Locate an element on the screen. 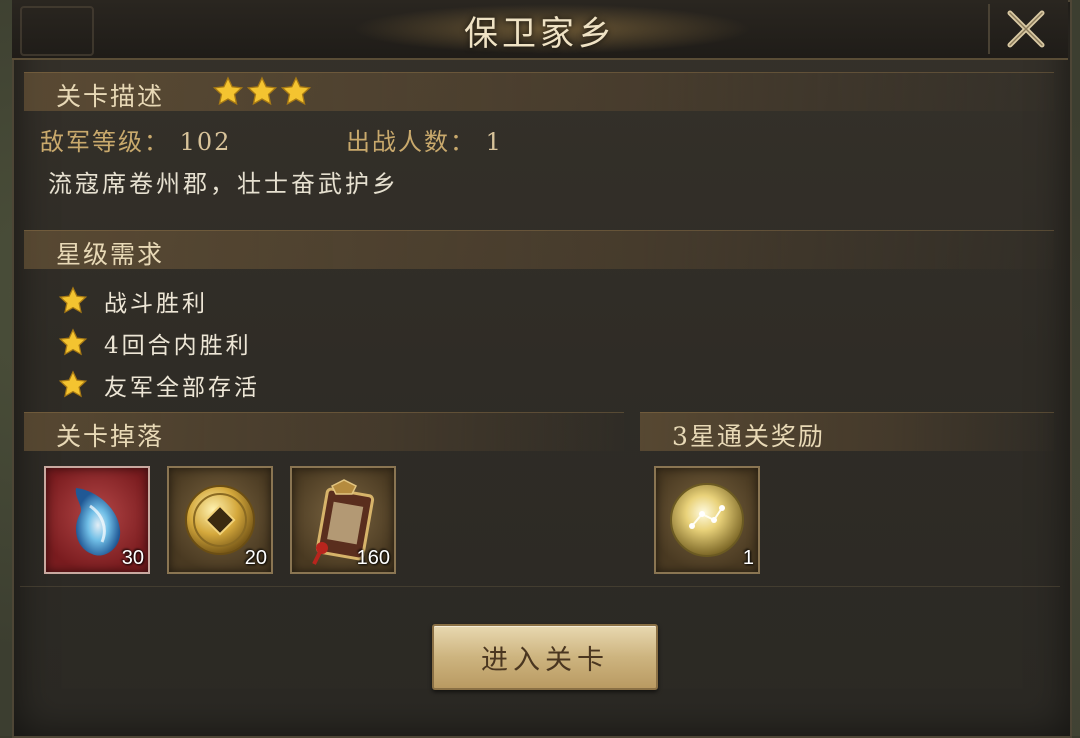 The width and height of the screenshot is (1080, 738). enemy-level: 敌军等级： 102 is located at coordinates (135, 139).